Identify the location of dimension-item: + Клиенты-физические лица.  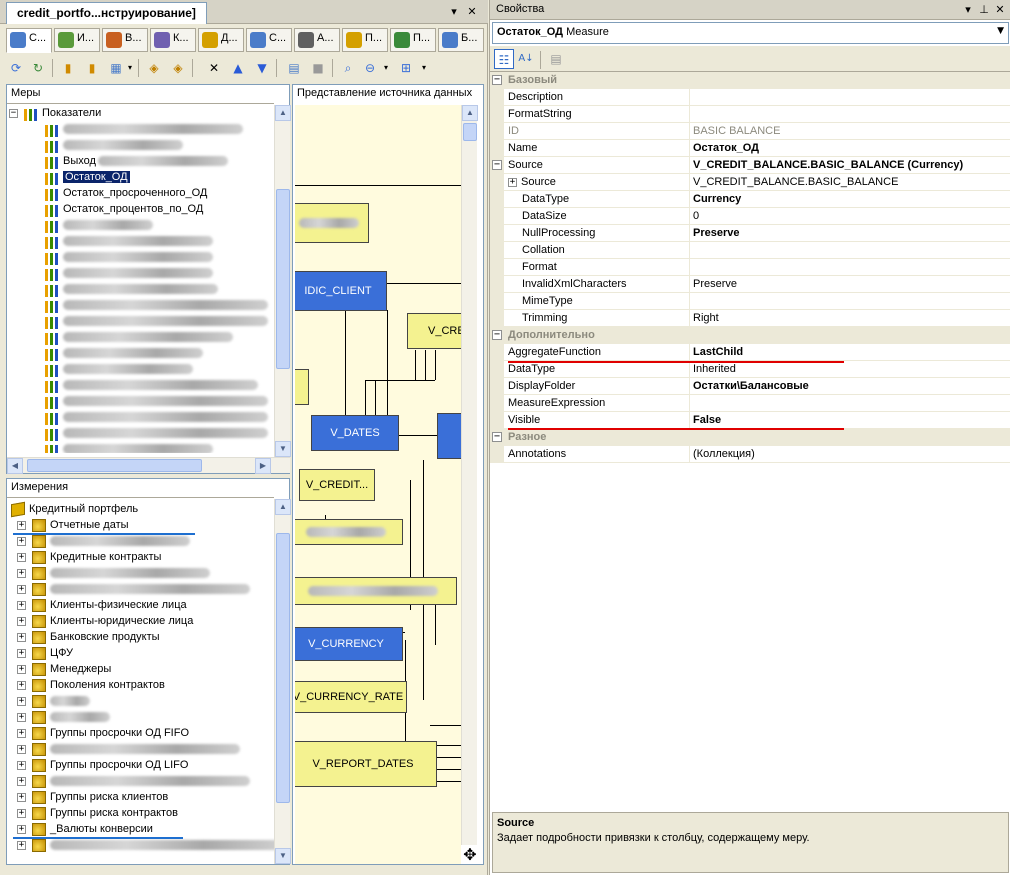
(102, 605).